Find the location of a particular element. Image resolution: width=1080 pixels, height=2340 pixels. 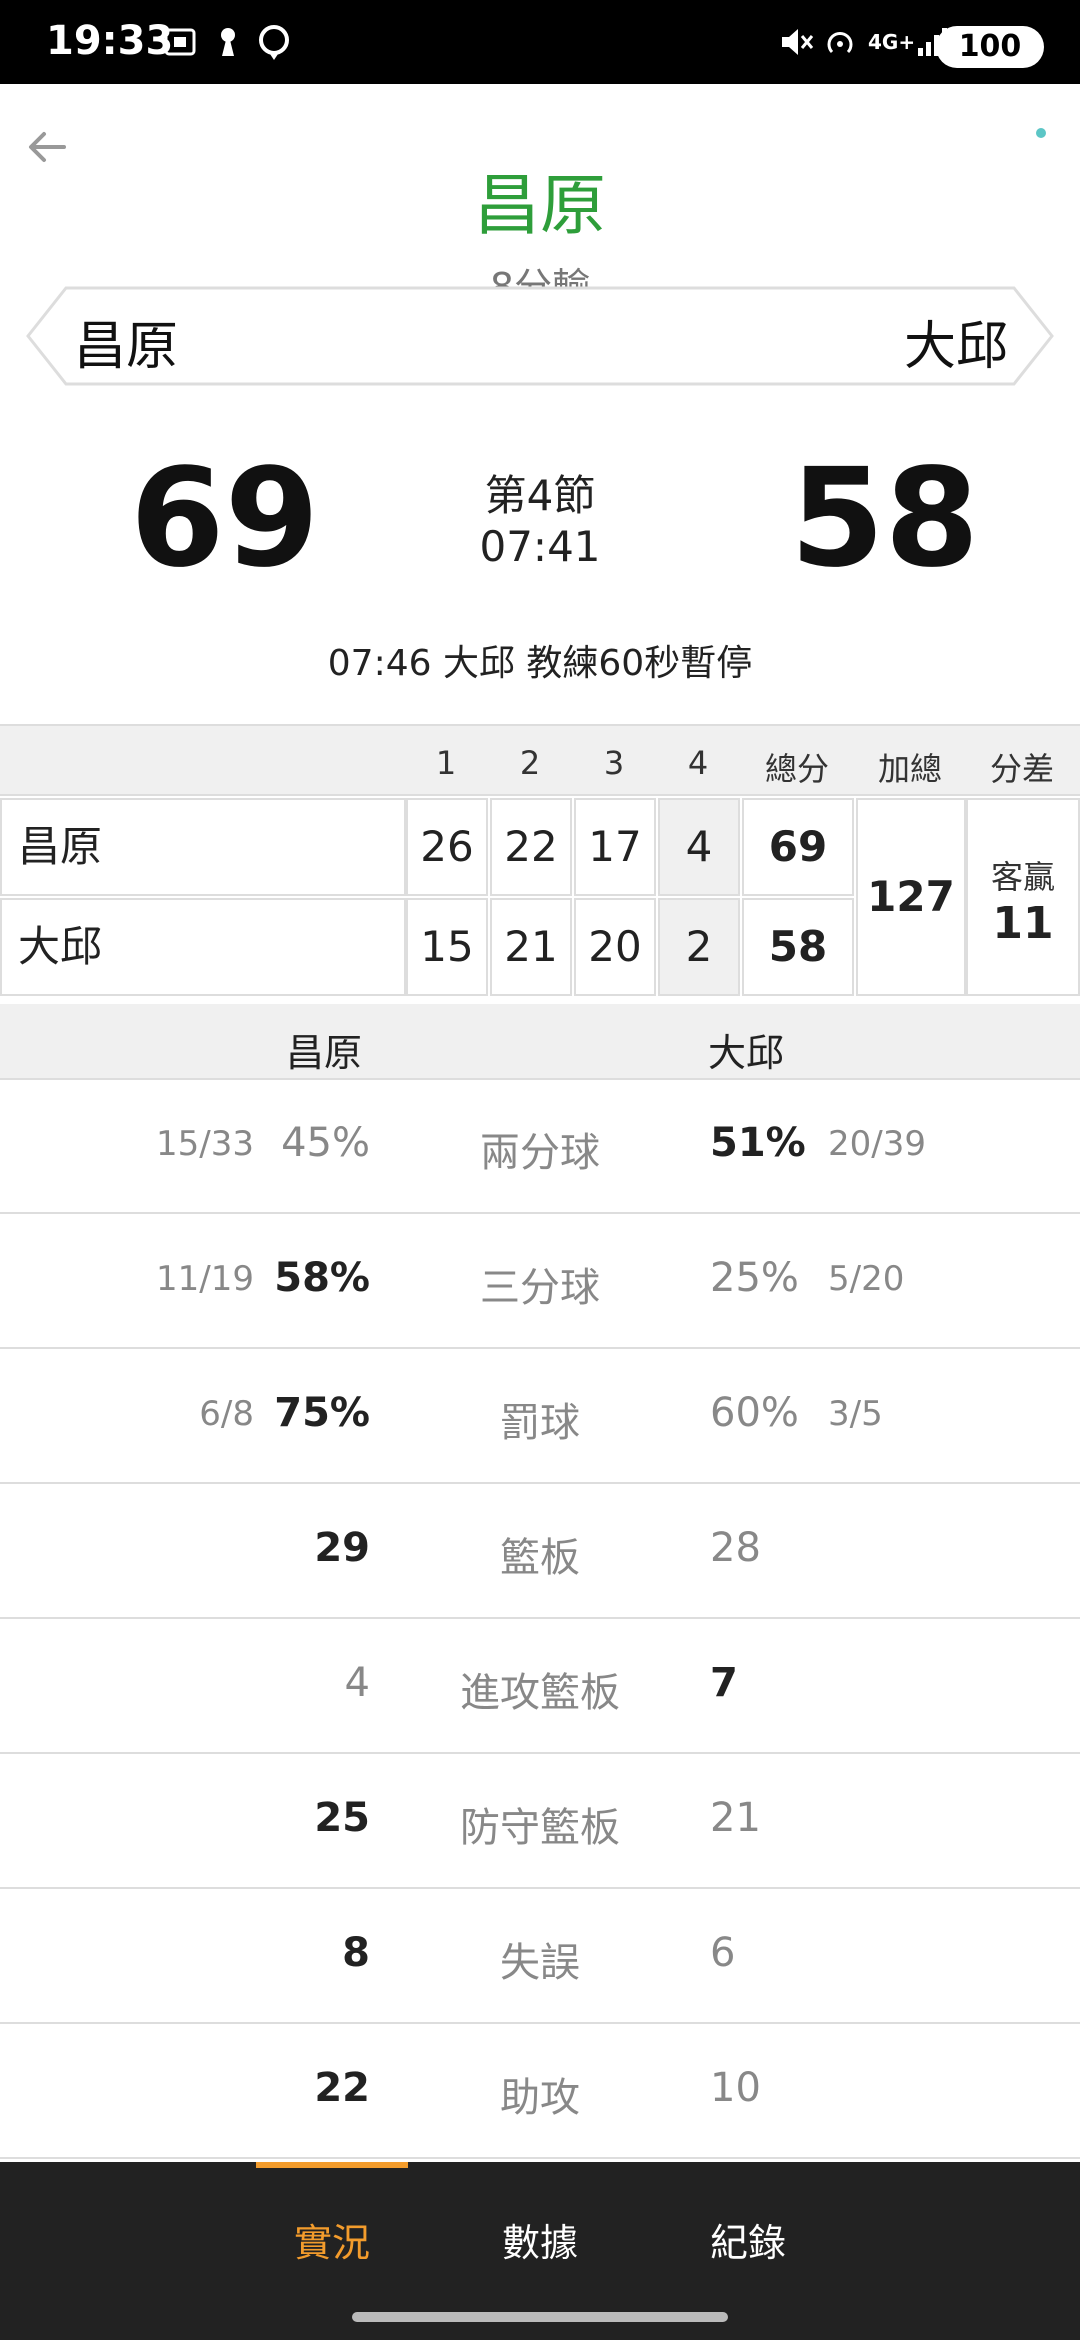

screenshot-icon is located at coordinates (180, 42).